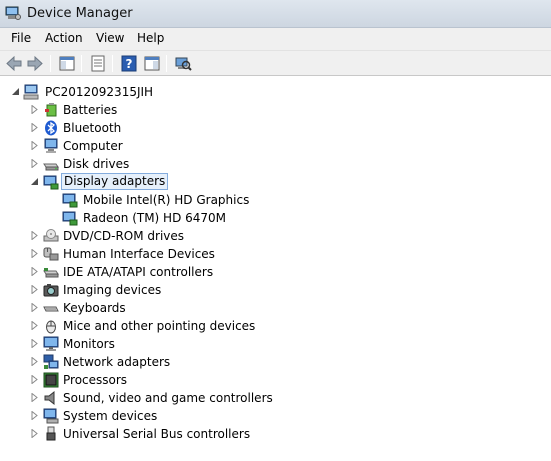 Image resolution: width=551 pixels, height=461 pixels. I want to click on tree-item-bluetooth: Bluetooth, so click(150, 128).